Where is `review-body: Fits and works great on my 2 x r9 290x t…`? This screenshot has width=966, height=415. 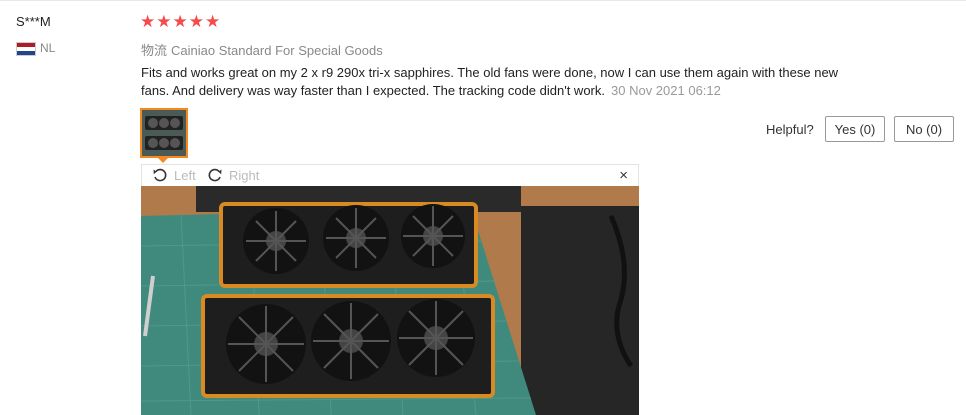
review-body: Fits and works great on my 2 x r9 290x t… is located at coordinates (501, 82).